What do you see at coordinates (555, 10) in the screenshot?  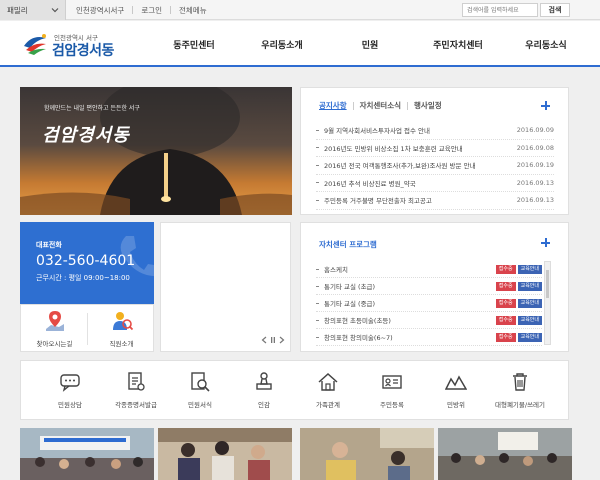 I see `search-button: 검색` at bounding box center [555, 10].